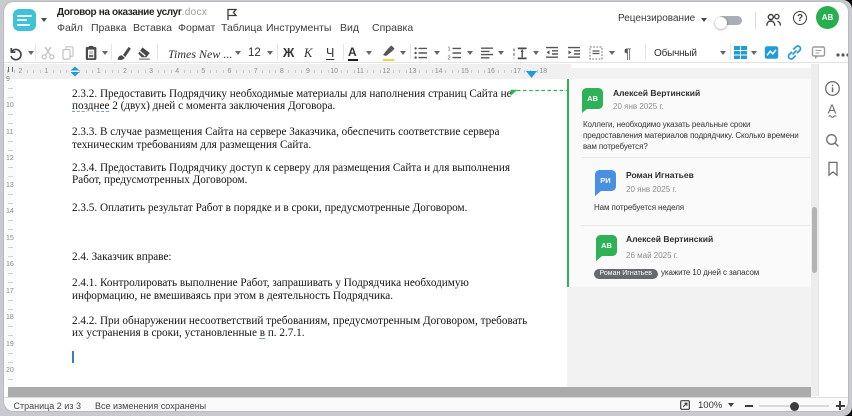 This screenshot has height=416, width=852. Describe the element at coordinates (449, 50) in the screenshot. I see `svg-text: 1` at that location.